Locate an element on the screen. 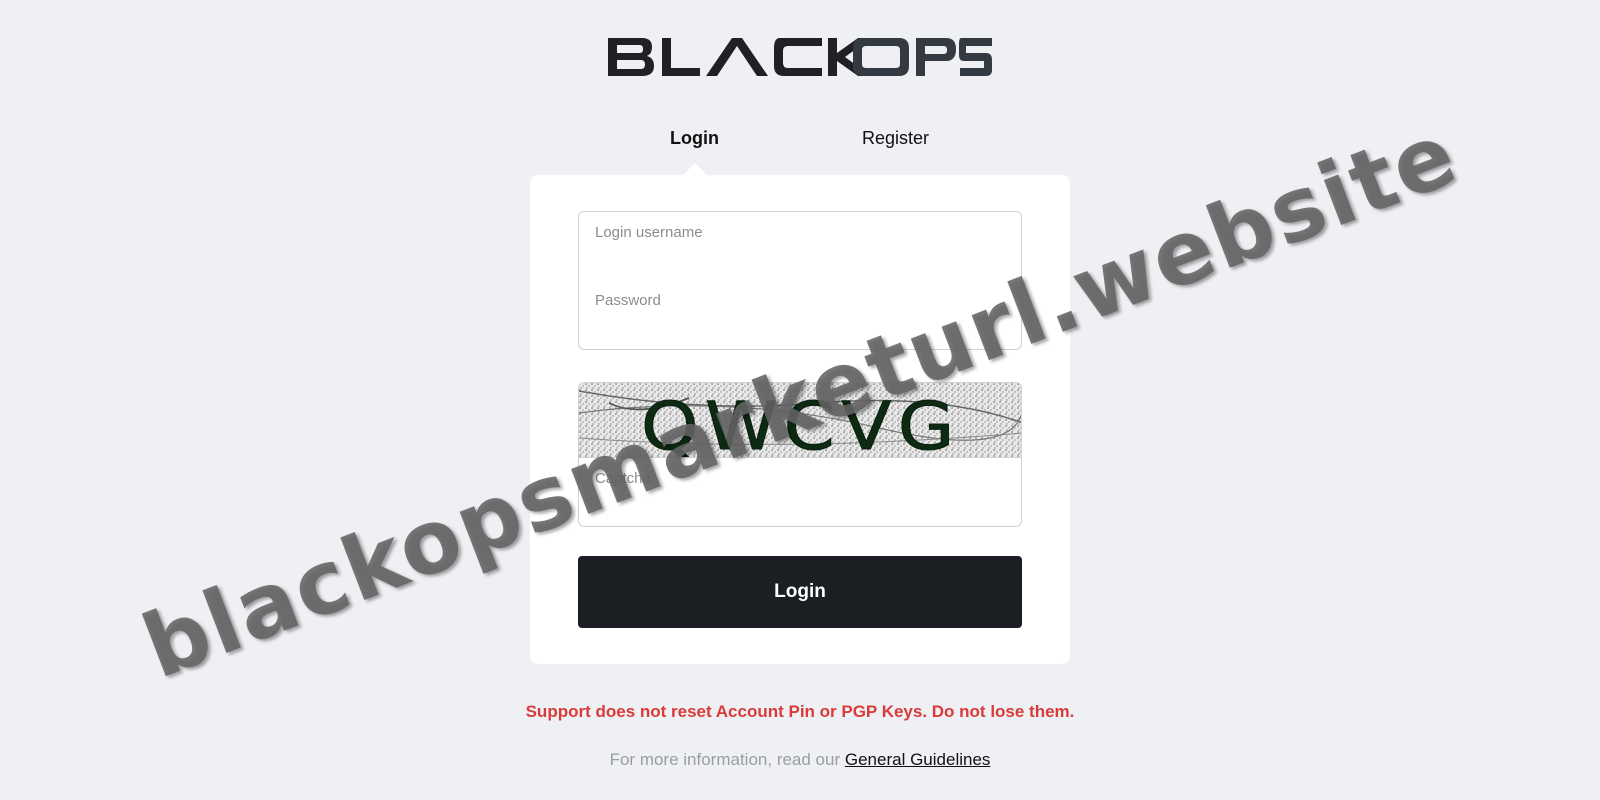 The width and height of the screenshot is (1600, 800). tab-register: Register is located at coordinates (895, 138).